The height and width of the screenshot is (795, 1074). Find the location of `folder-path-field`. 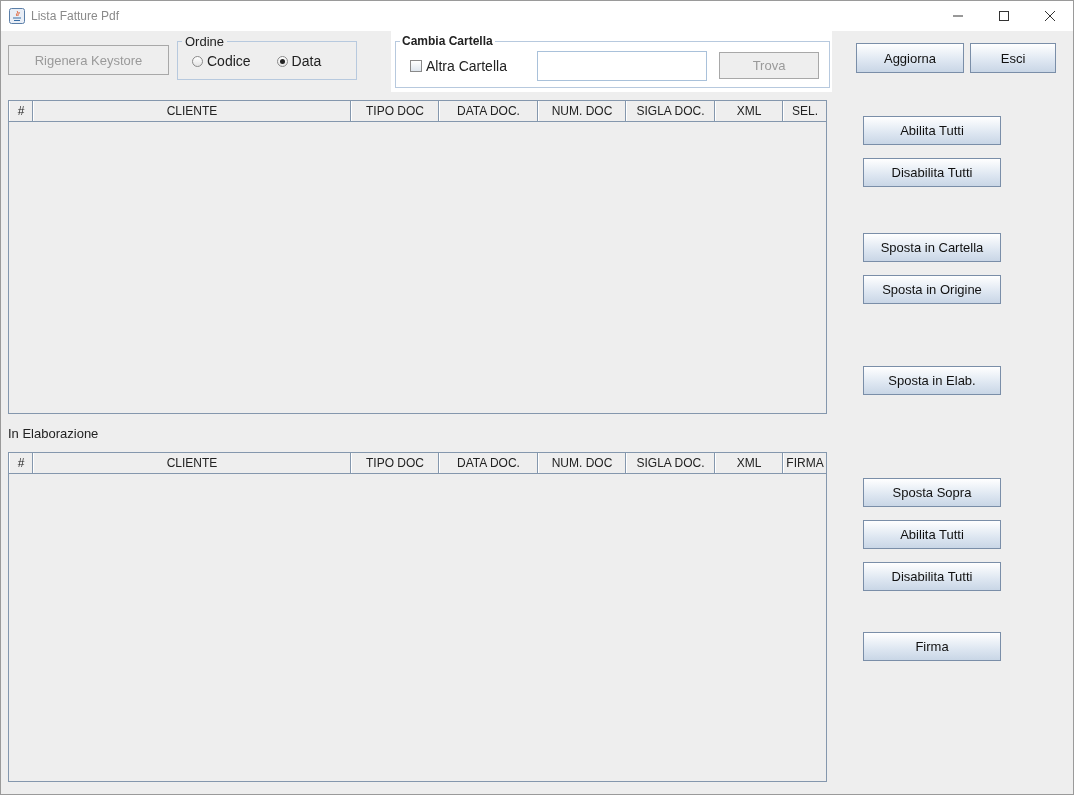

folder-path-field is located at coordinates (622, 65).